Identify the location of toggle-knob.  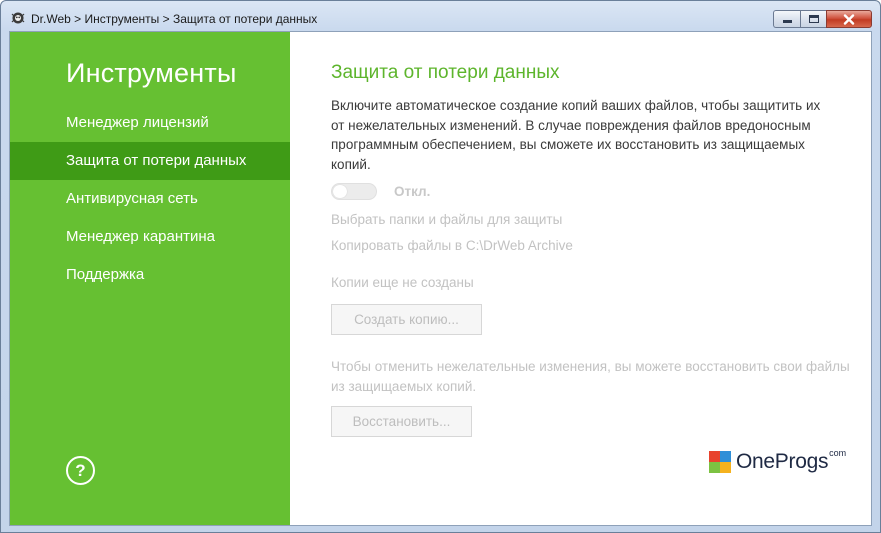
(340, 191).